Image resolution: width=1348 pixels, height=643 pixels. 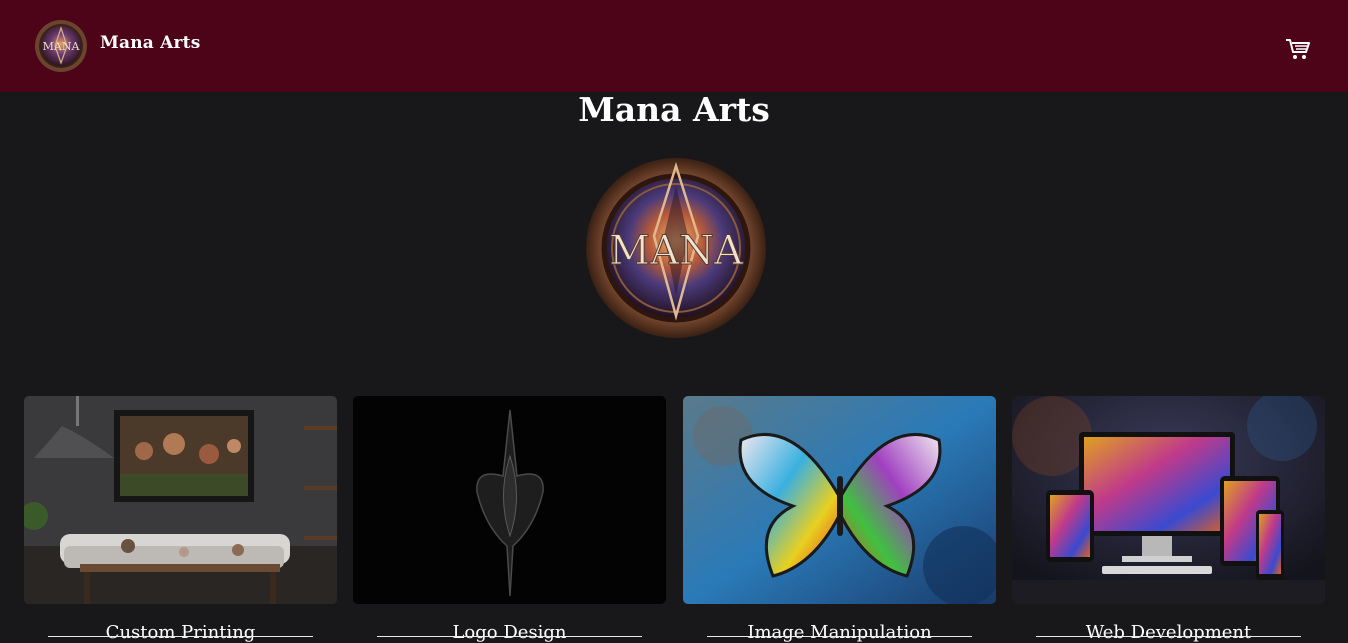 I want to click on service-card-web-development: Web Development, so click(x=1168, y=519).